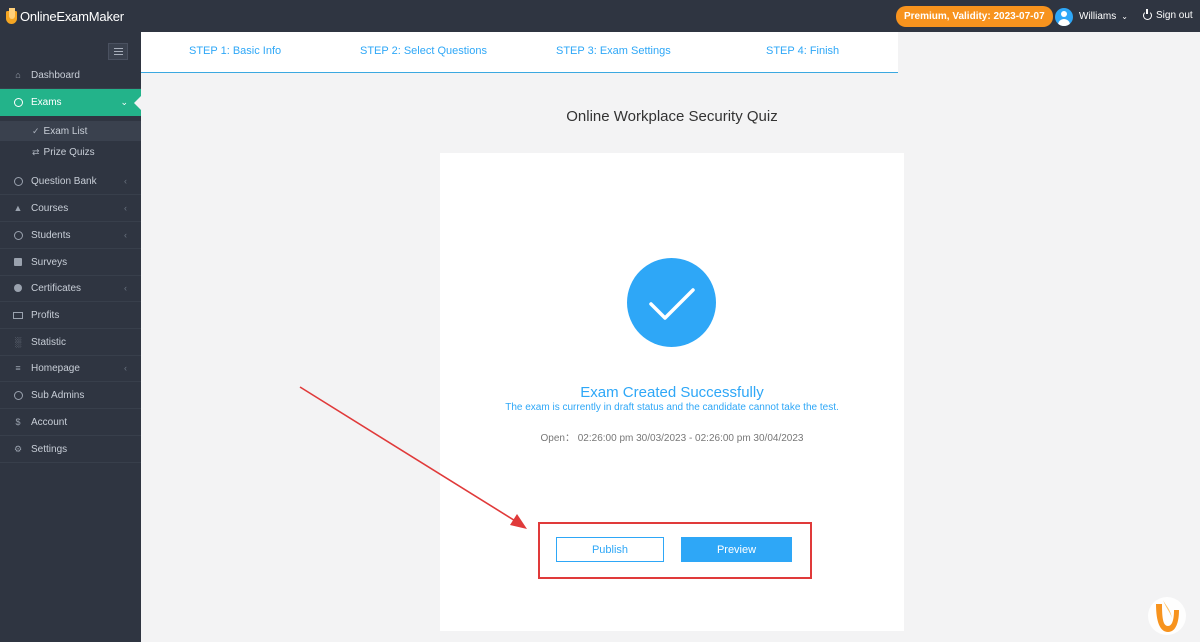 The height and width of the screenshot is (642, 1200). I want to click on sidebar-item-account: $ Account, so click(70, 422).